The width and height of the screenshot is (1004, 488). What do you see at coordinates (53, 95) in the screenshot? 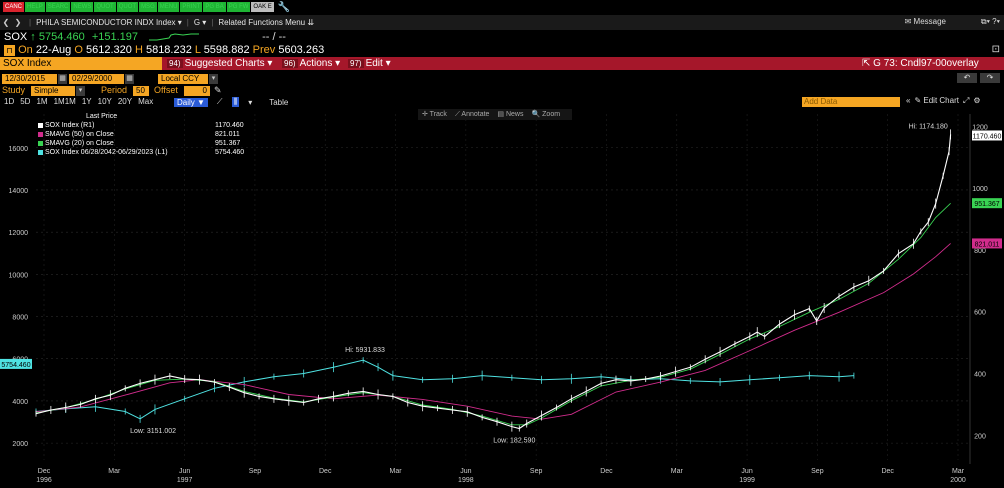
I see `study-select: Simple MA` at bounding box center [53, 95].